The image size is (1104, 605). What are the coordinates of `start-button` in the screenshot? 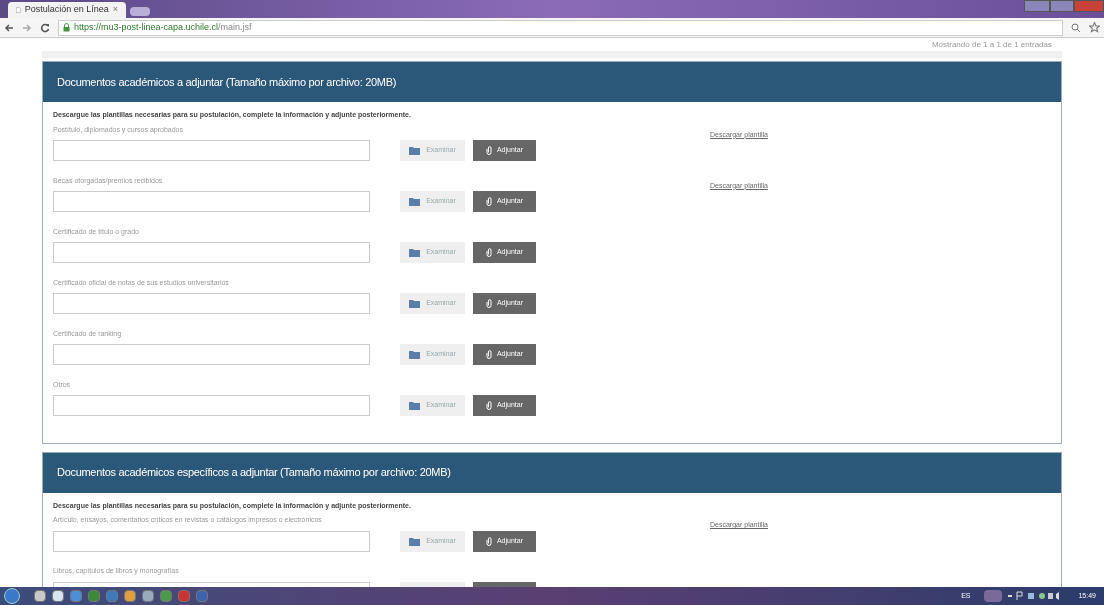 It's located at (12, 596).